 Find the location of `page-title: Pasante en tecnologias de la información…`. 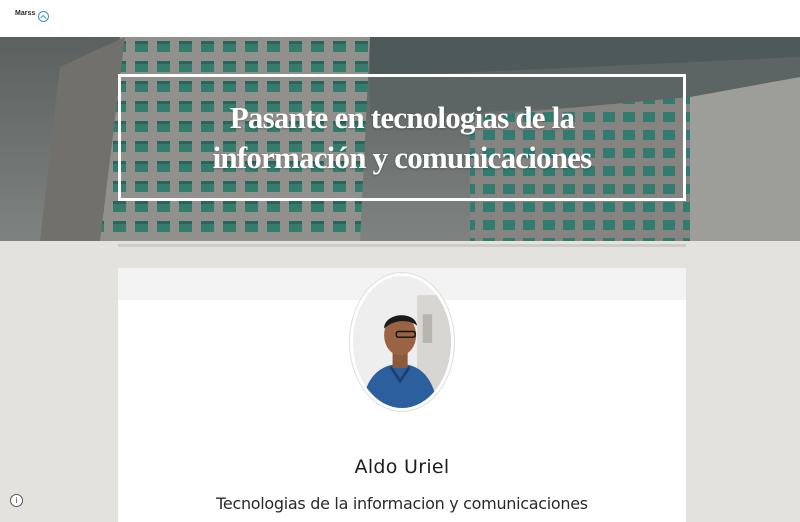

page-title: Pasante en tecnologias de la información… is located at coordinates (402, 137).